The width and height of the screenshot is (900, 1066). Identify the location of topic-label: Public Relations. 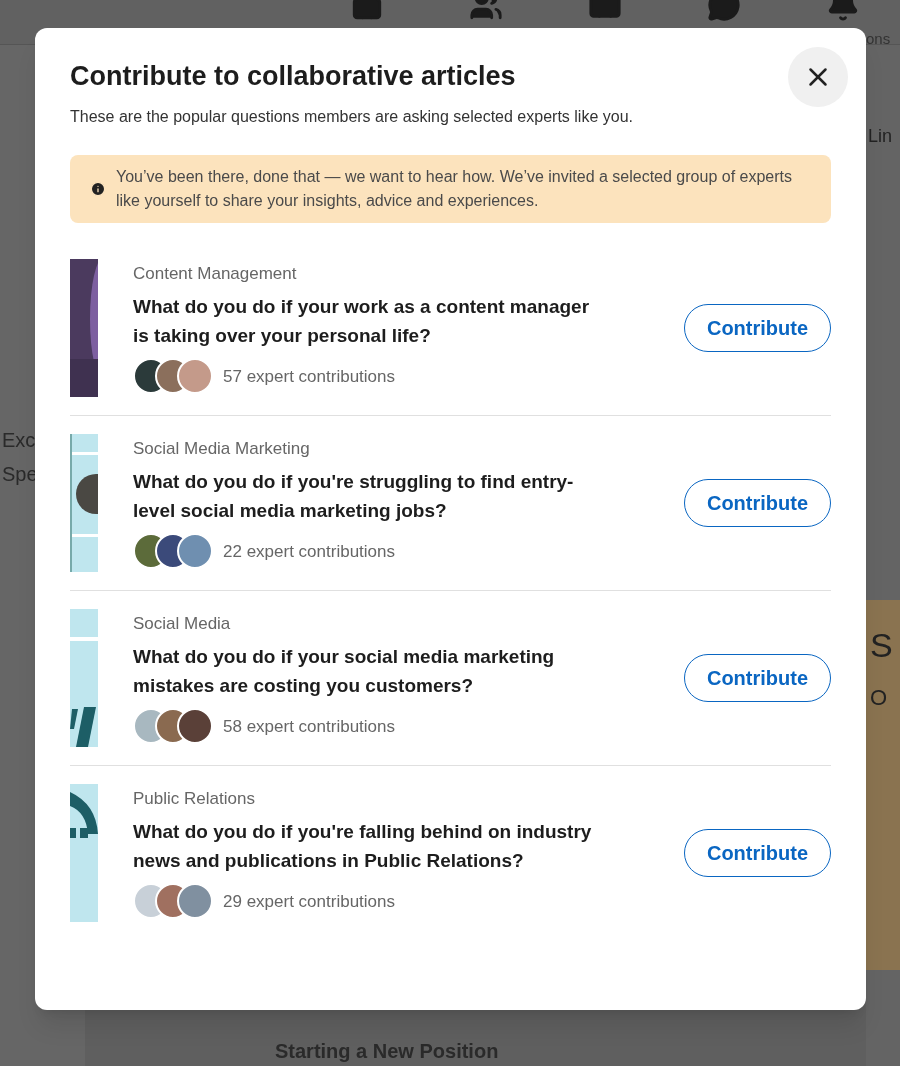
(194, 798).